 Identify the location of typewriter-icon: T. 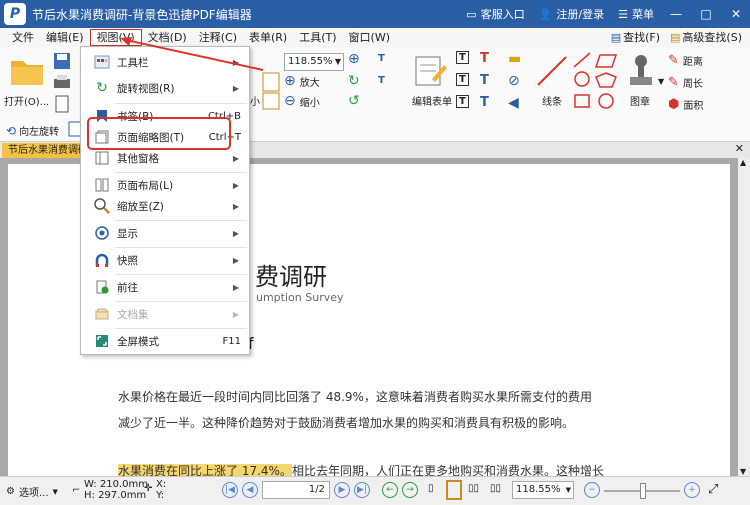
(484, 58).